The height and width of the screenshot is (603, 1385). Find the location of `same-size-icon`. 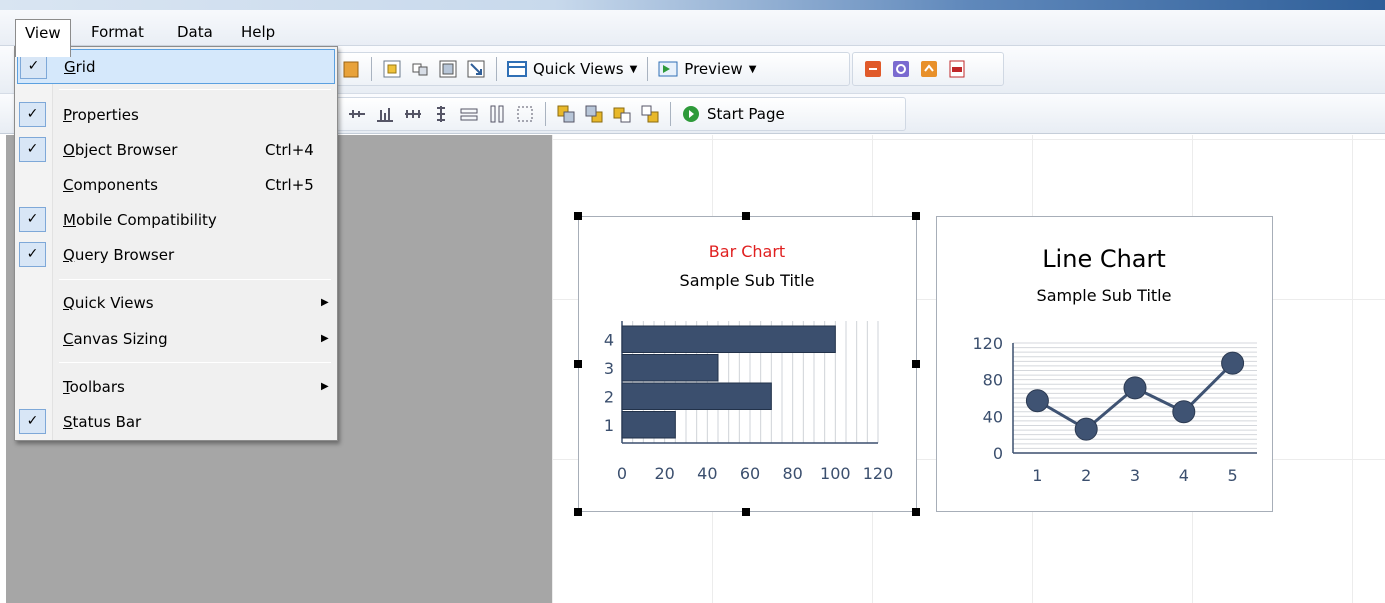

same-size-icon is located at coordinates (525, 114).